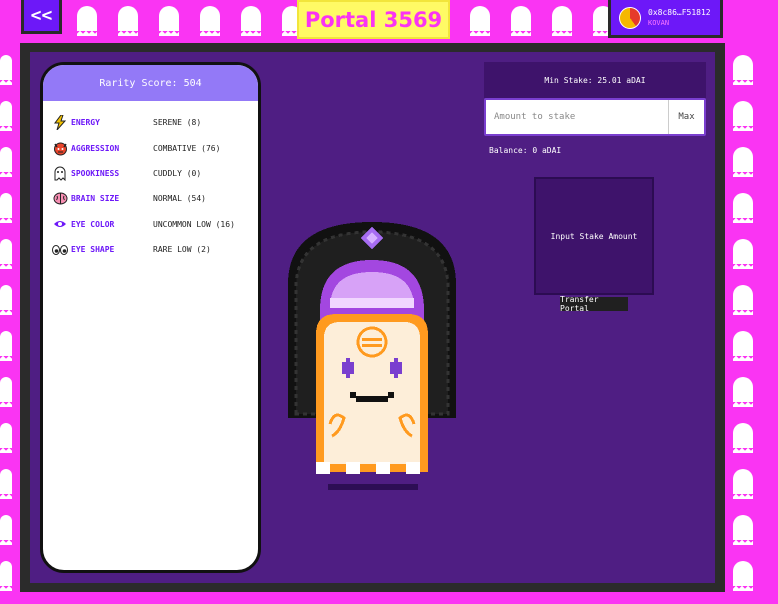 Image resolution: width=778 pixels, height=604 pixels. I want to click on eye-icon, so click(60, 224).